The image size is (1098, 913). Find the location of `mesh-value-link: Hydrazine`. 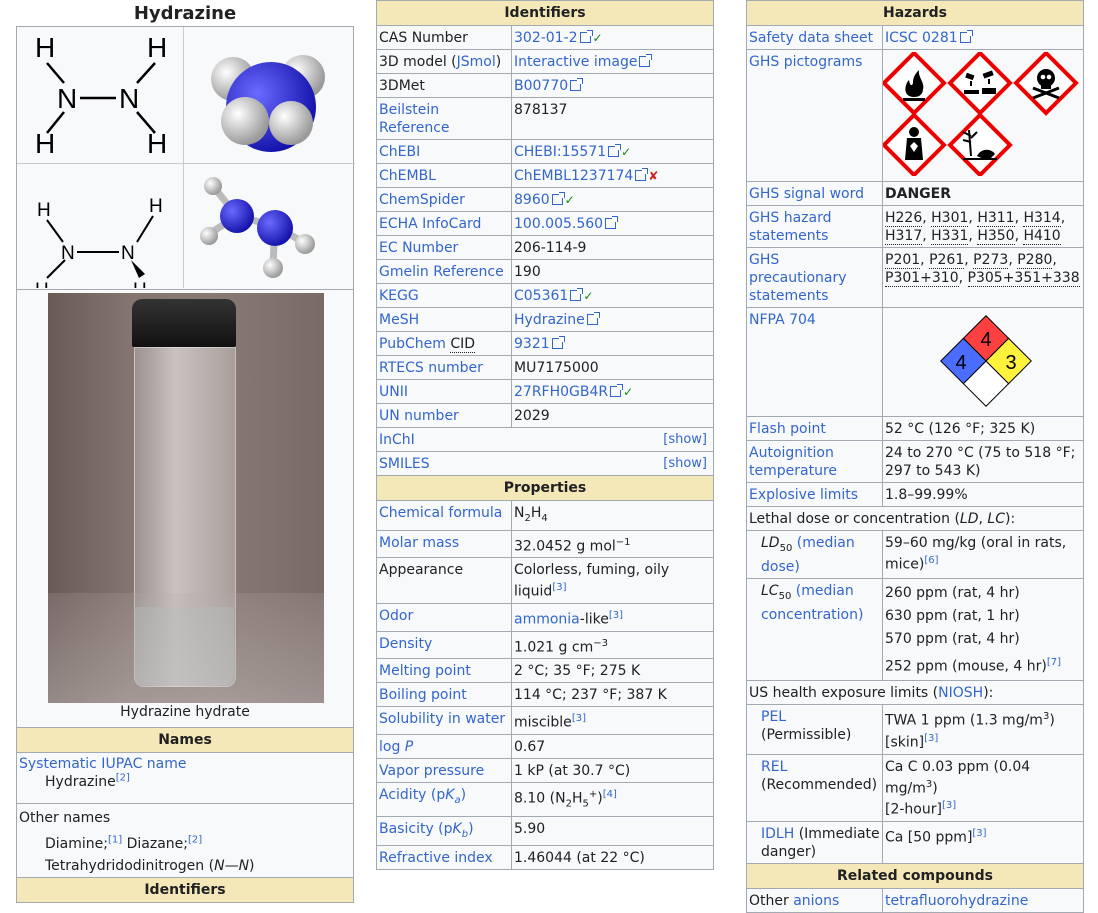

mesh-value-link: Hydrazine is located at coordinates (549, 320).